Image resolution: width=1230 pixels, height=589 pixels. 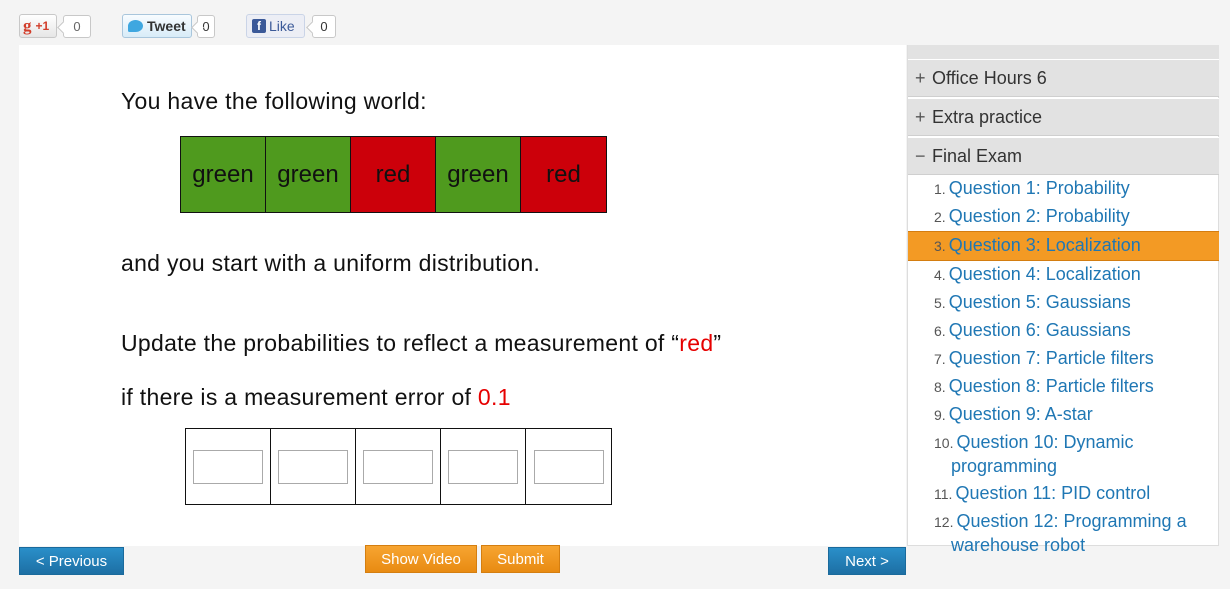 I want to click on question-label-continued: programming, so click(x=1004, y=466).